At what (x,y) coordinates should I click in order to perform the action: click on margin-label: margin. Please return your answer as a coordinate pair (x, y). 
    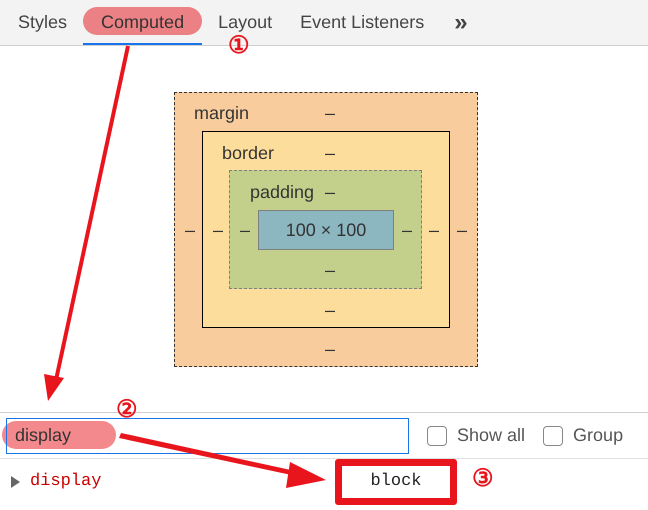
    Looking at the image, I should click on (222, 113).